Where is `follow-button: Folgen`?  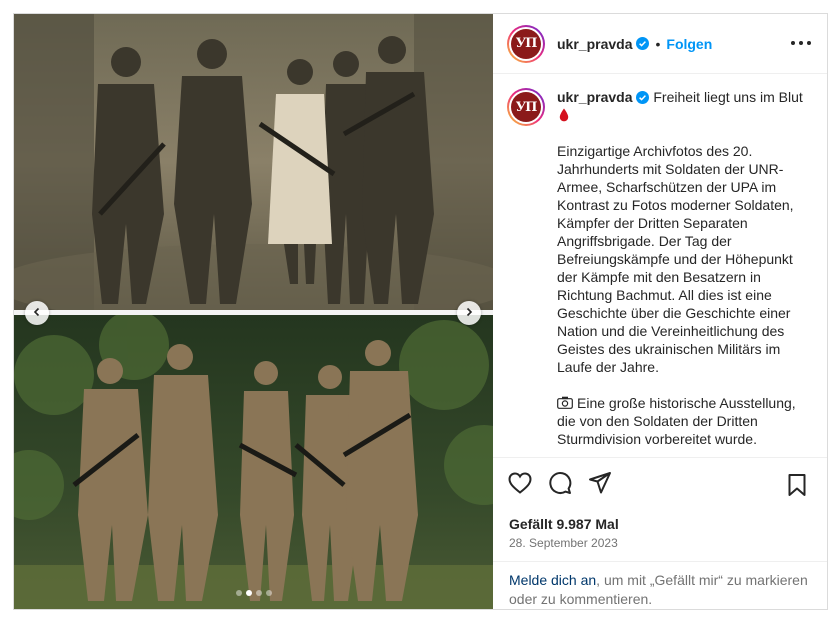
follow-button: Folgen is located at coordinates (689, 44).